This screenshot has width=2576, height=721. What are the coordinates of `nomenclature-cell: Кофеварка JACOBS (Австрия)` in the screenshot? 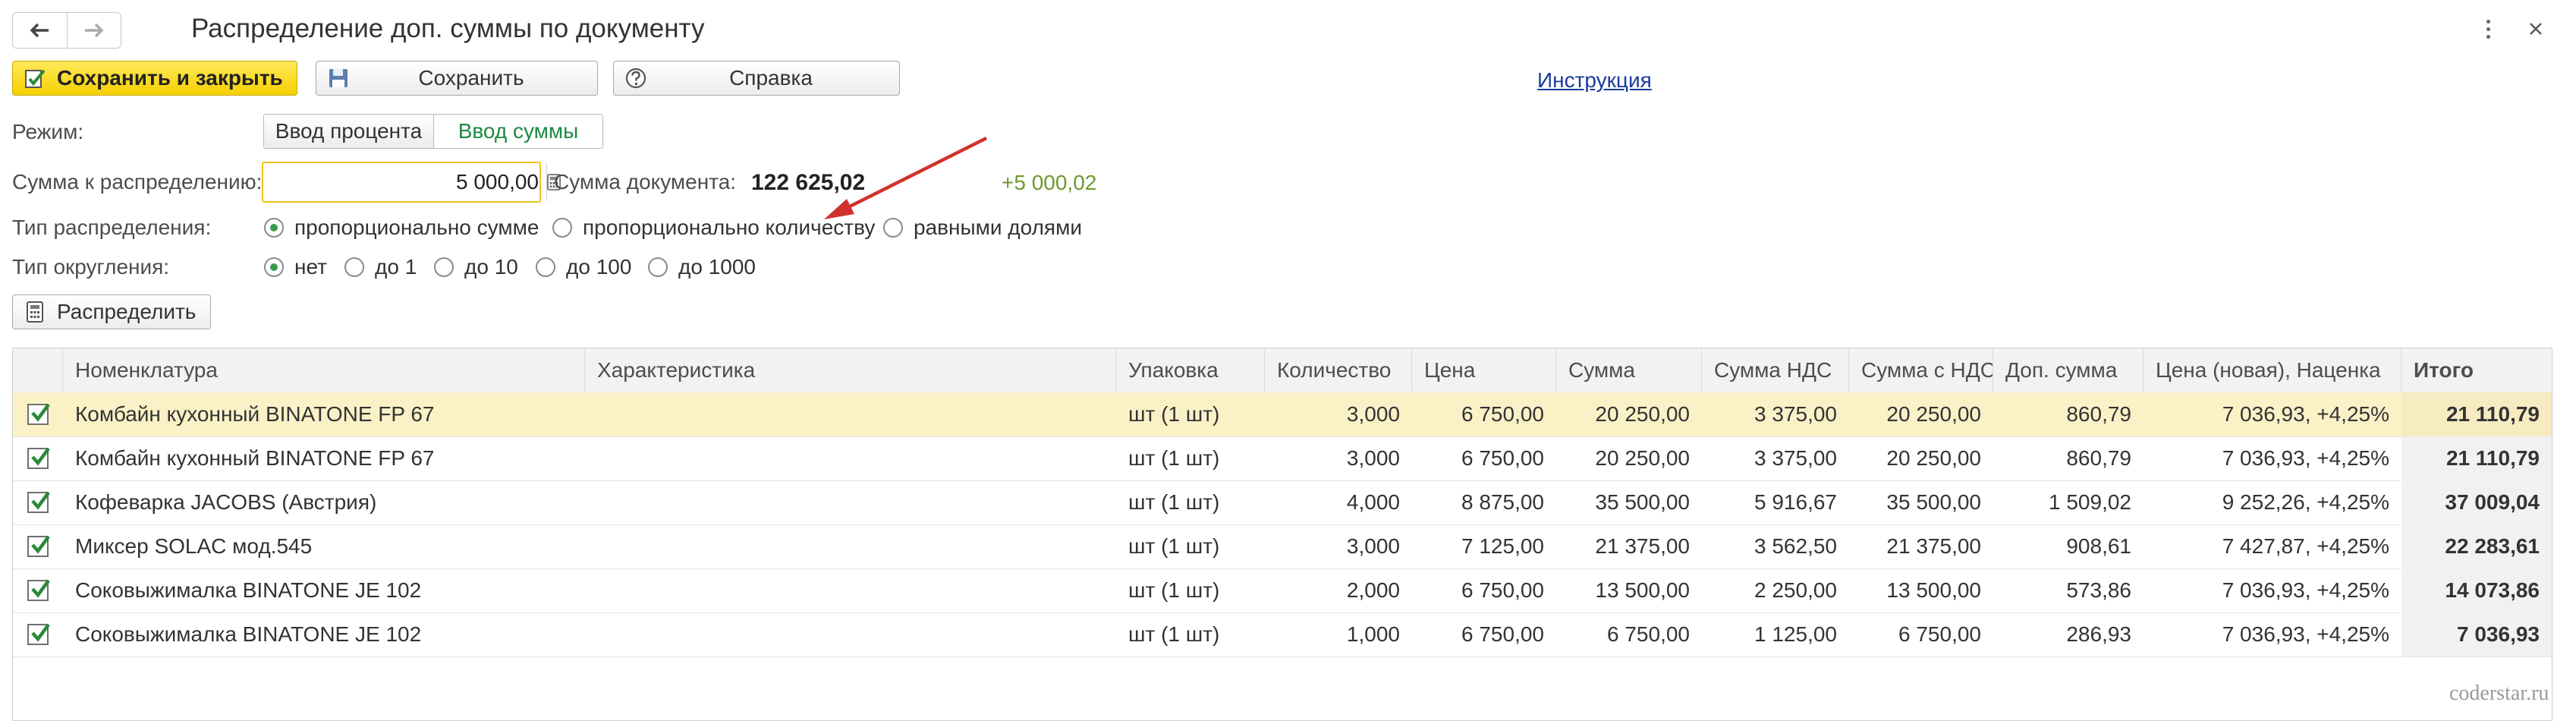 It's located at (226, 502).